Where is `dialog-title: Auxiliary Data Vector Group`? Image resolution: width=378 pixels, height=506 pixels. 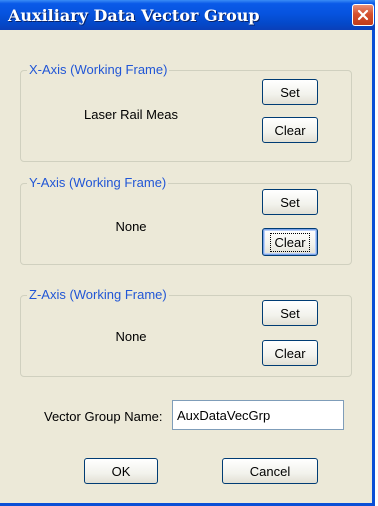 dialog-title: Auxiliary Data Vector Group is located at coordinates (134, 15).